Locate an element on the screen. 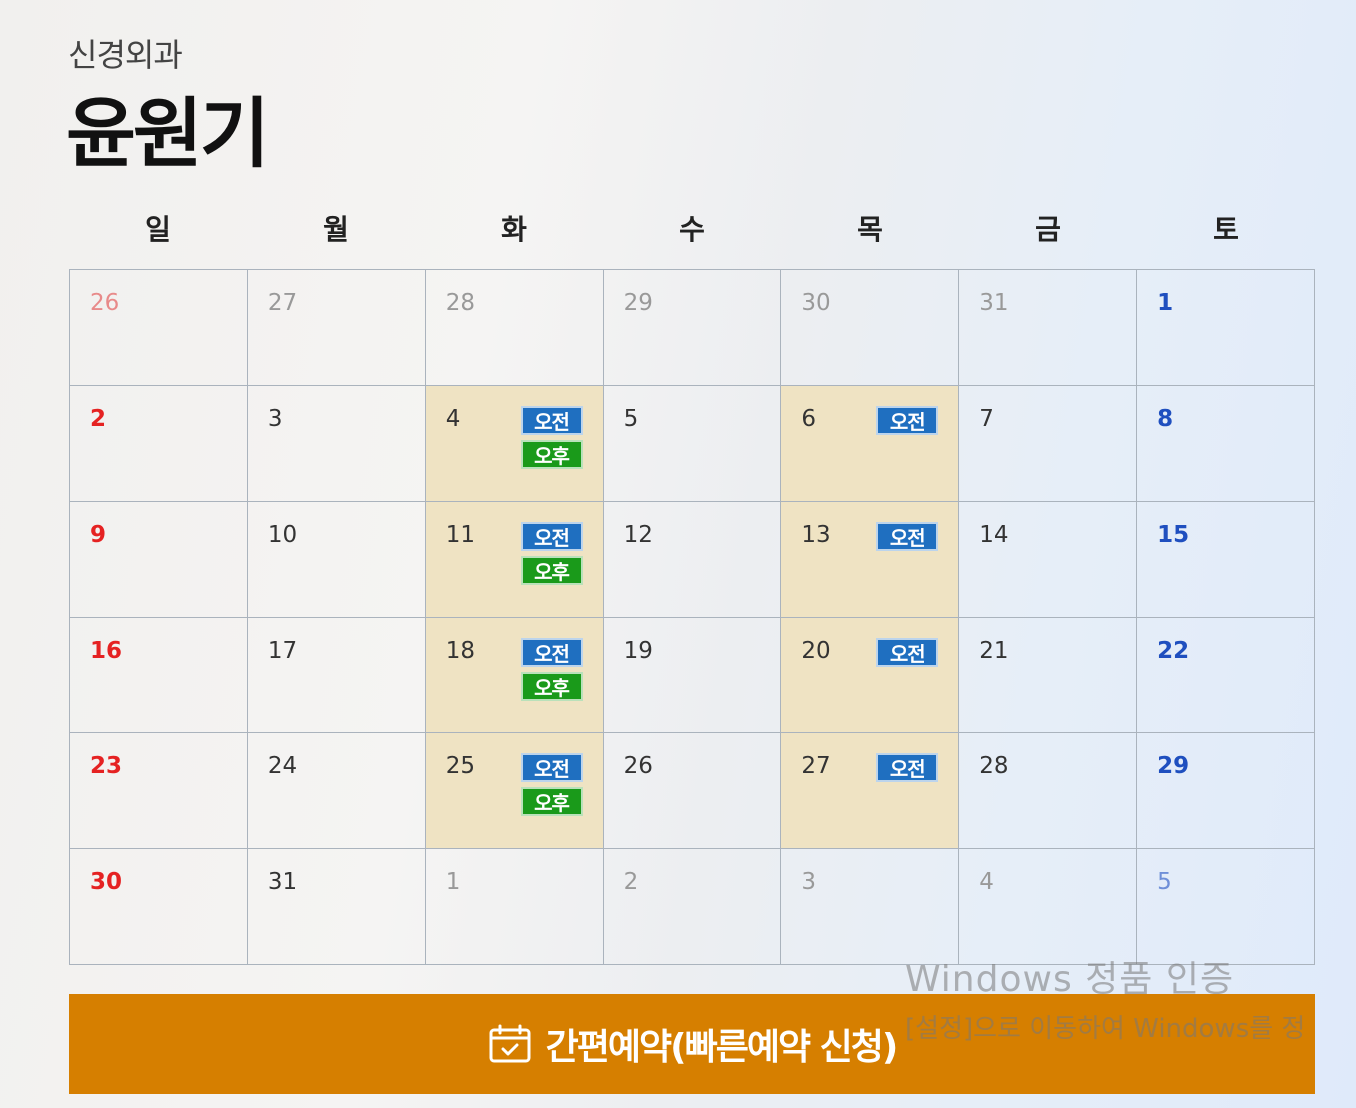 The image size is (1356, 1108). weekday-sat: 토 is located at coordinates (1226, 229).